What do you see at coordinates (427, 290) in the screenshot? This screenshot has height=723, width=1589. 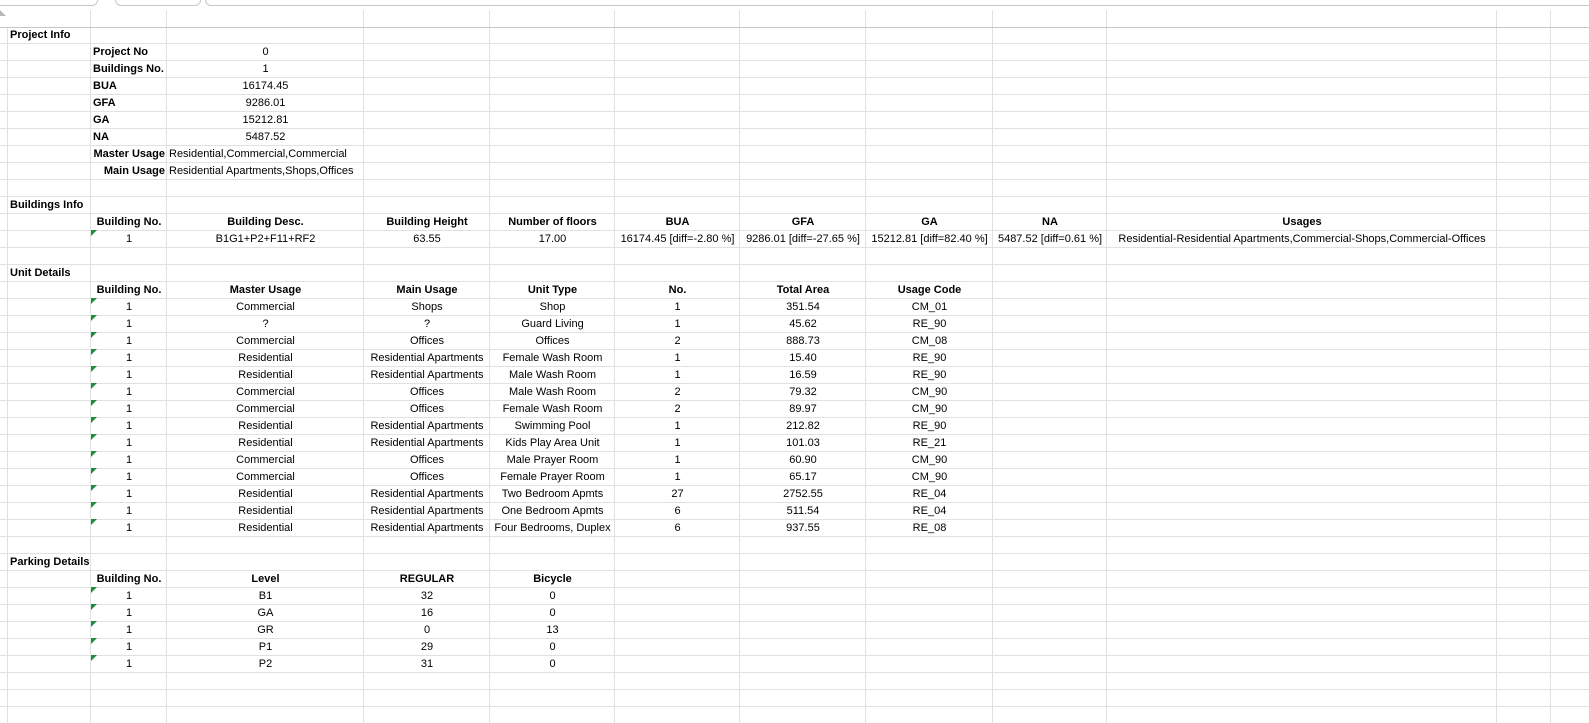 I see `column-heading: Main Usage` at bounding box center [427, 290].